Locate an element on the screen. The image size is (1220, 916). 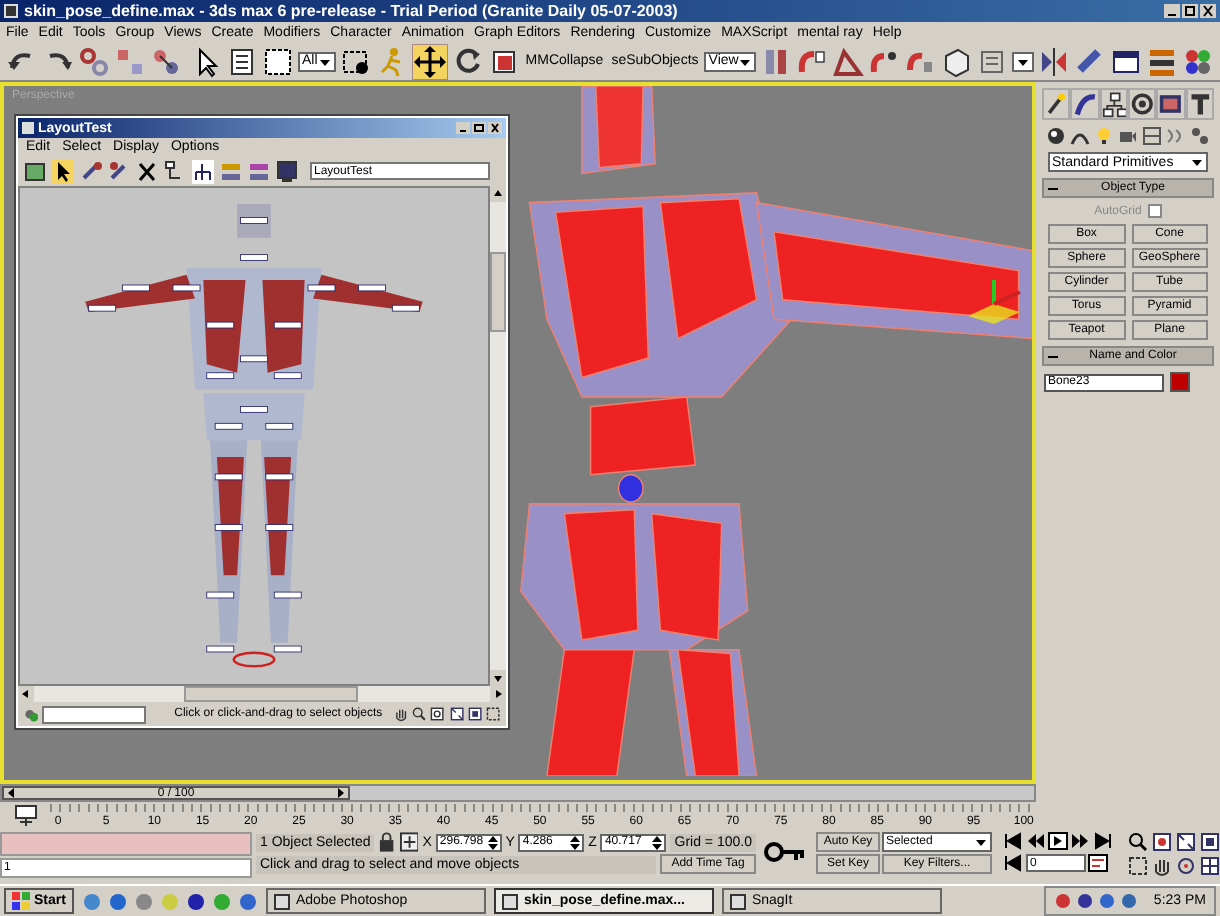
select-by-name-icon is located at coordinates (242, 61).